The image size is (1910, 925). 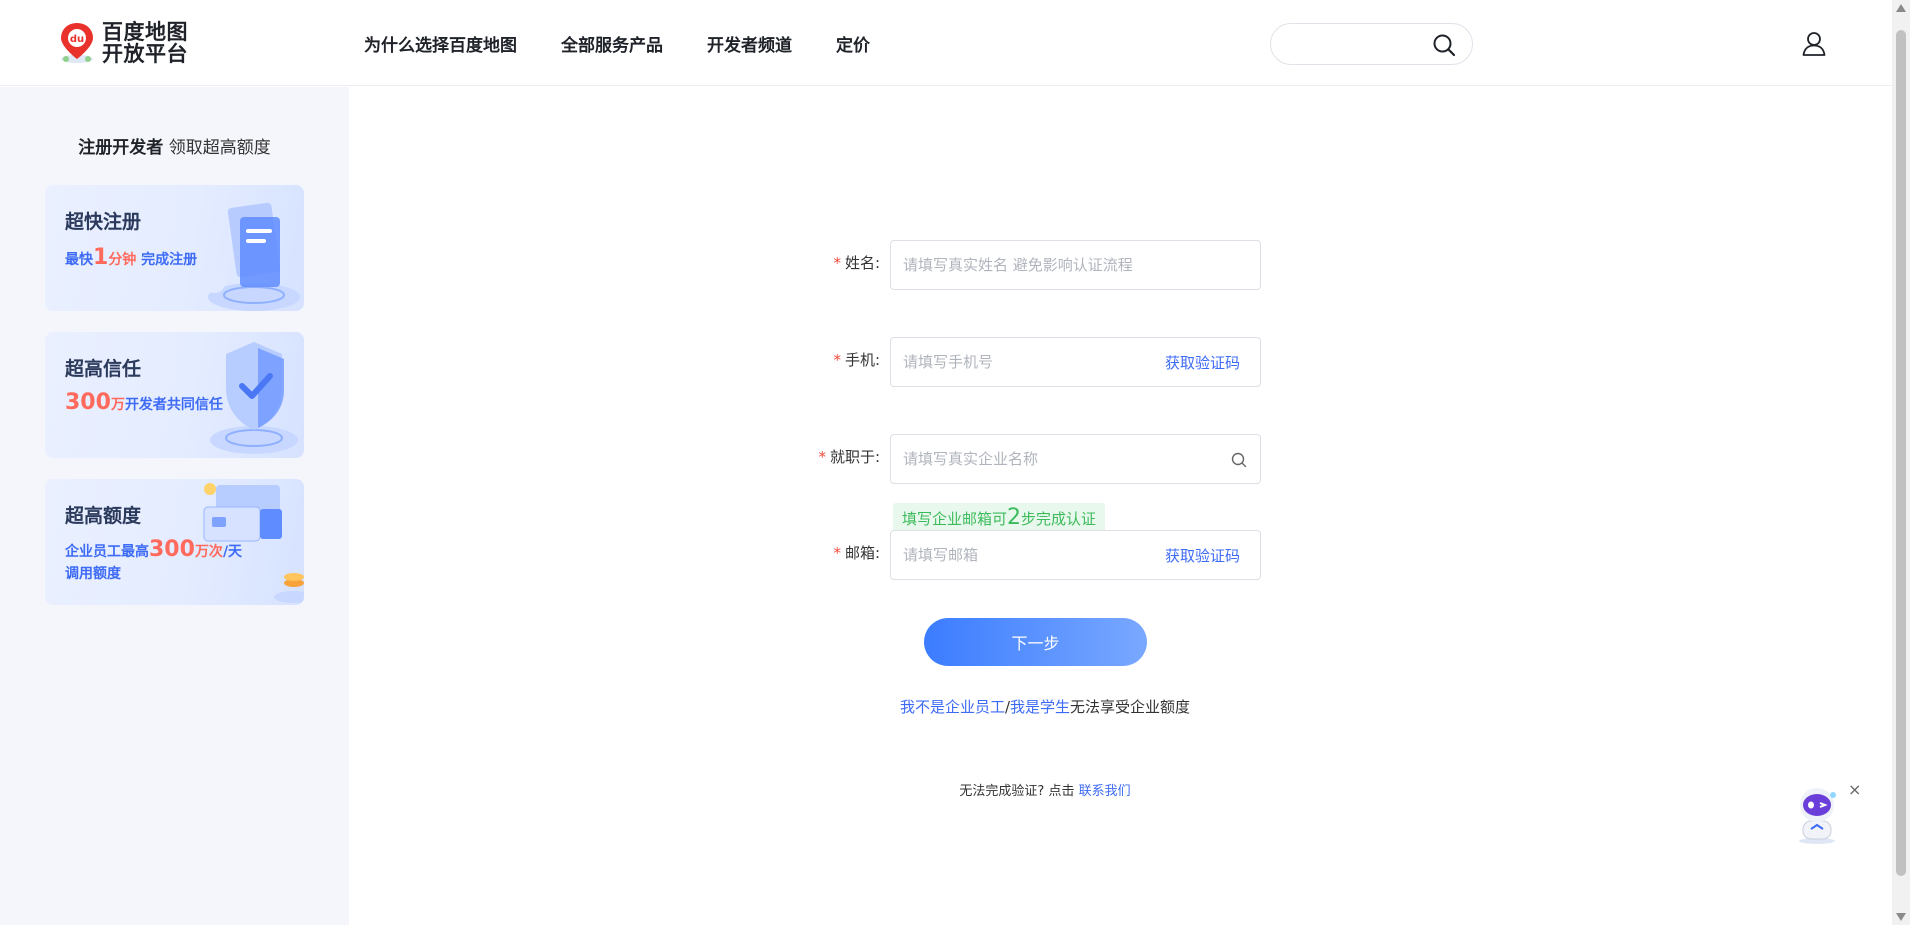 I want to click on card-sub-unit: 万, so click(x=117, y=405).